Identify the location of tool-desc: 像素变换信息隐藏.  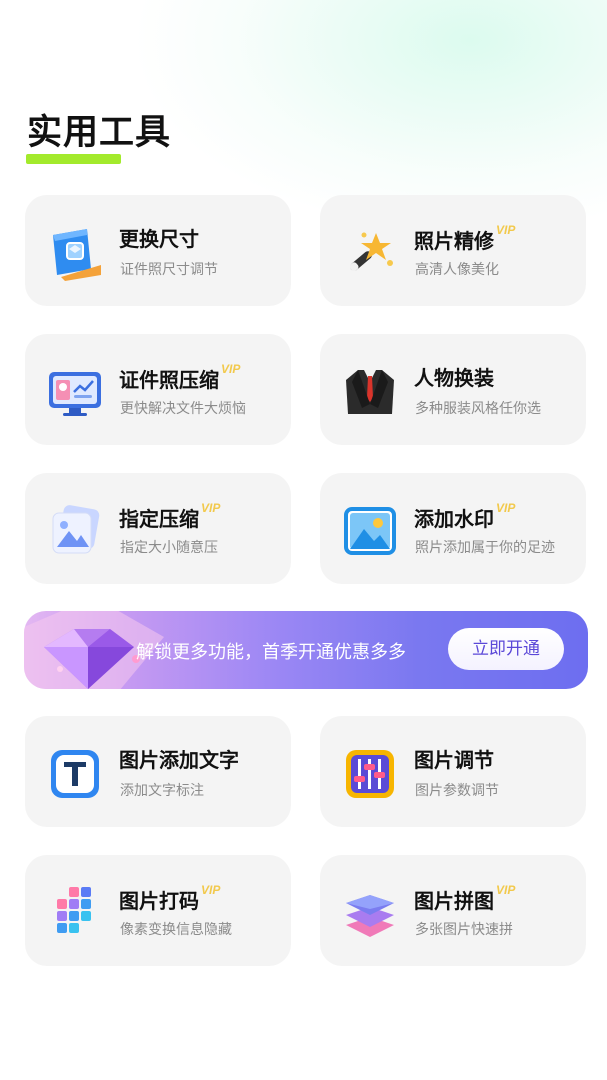
(176, 930).